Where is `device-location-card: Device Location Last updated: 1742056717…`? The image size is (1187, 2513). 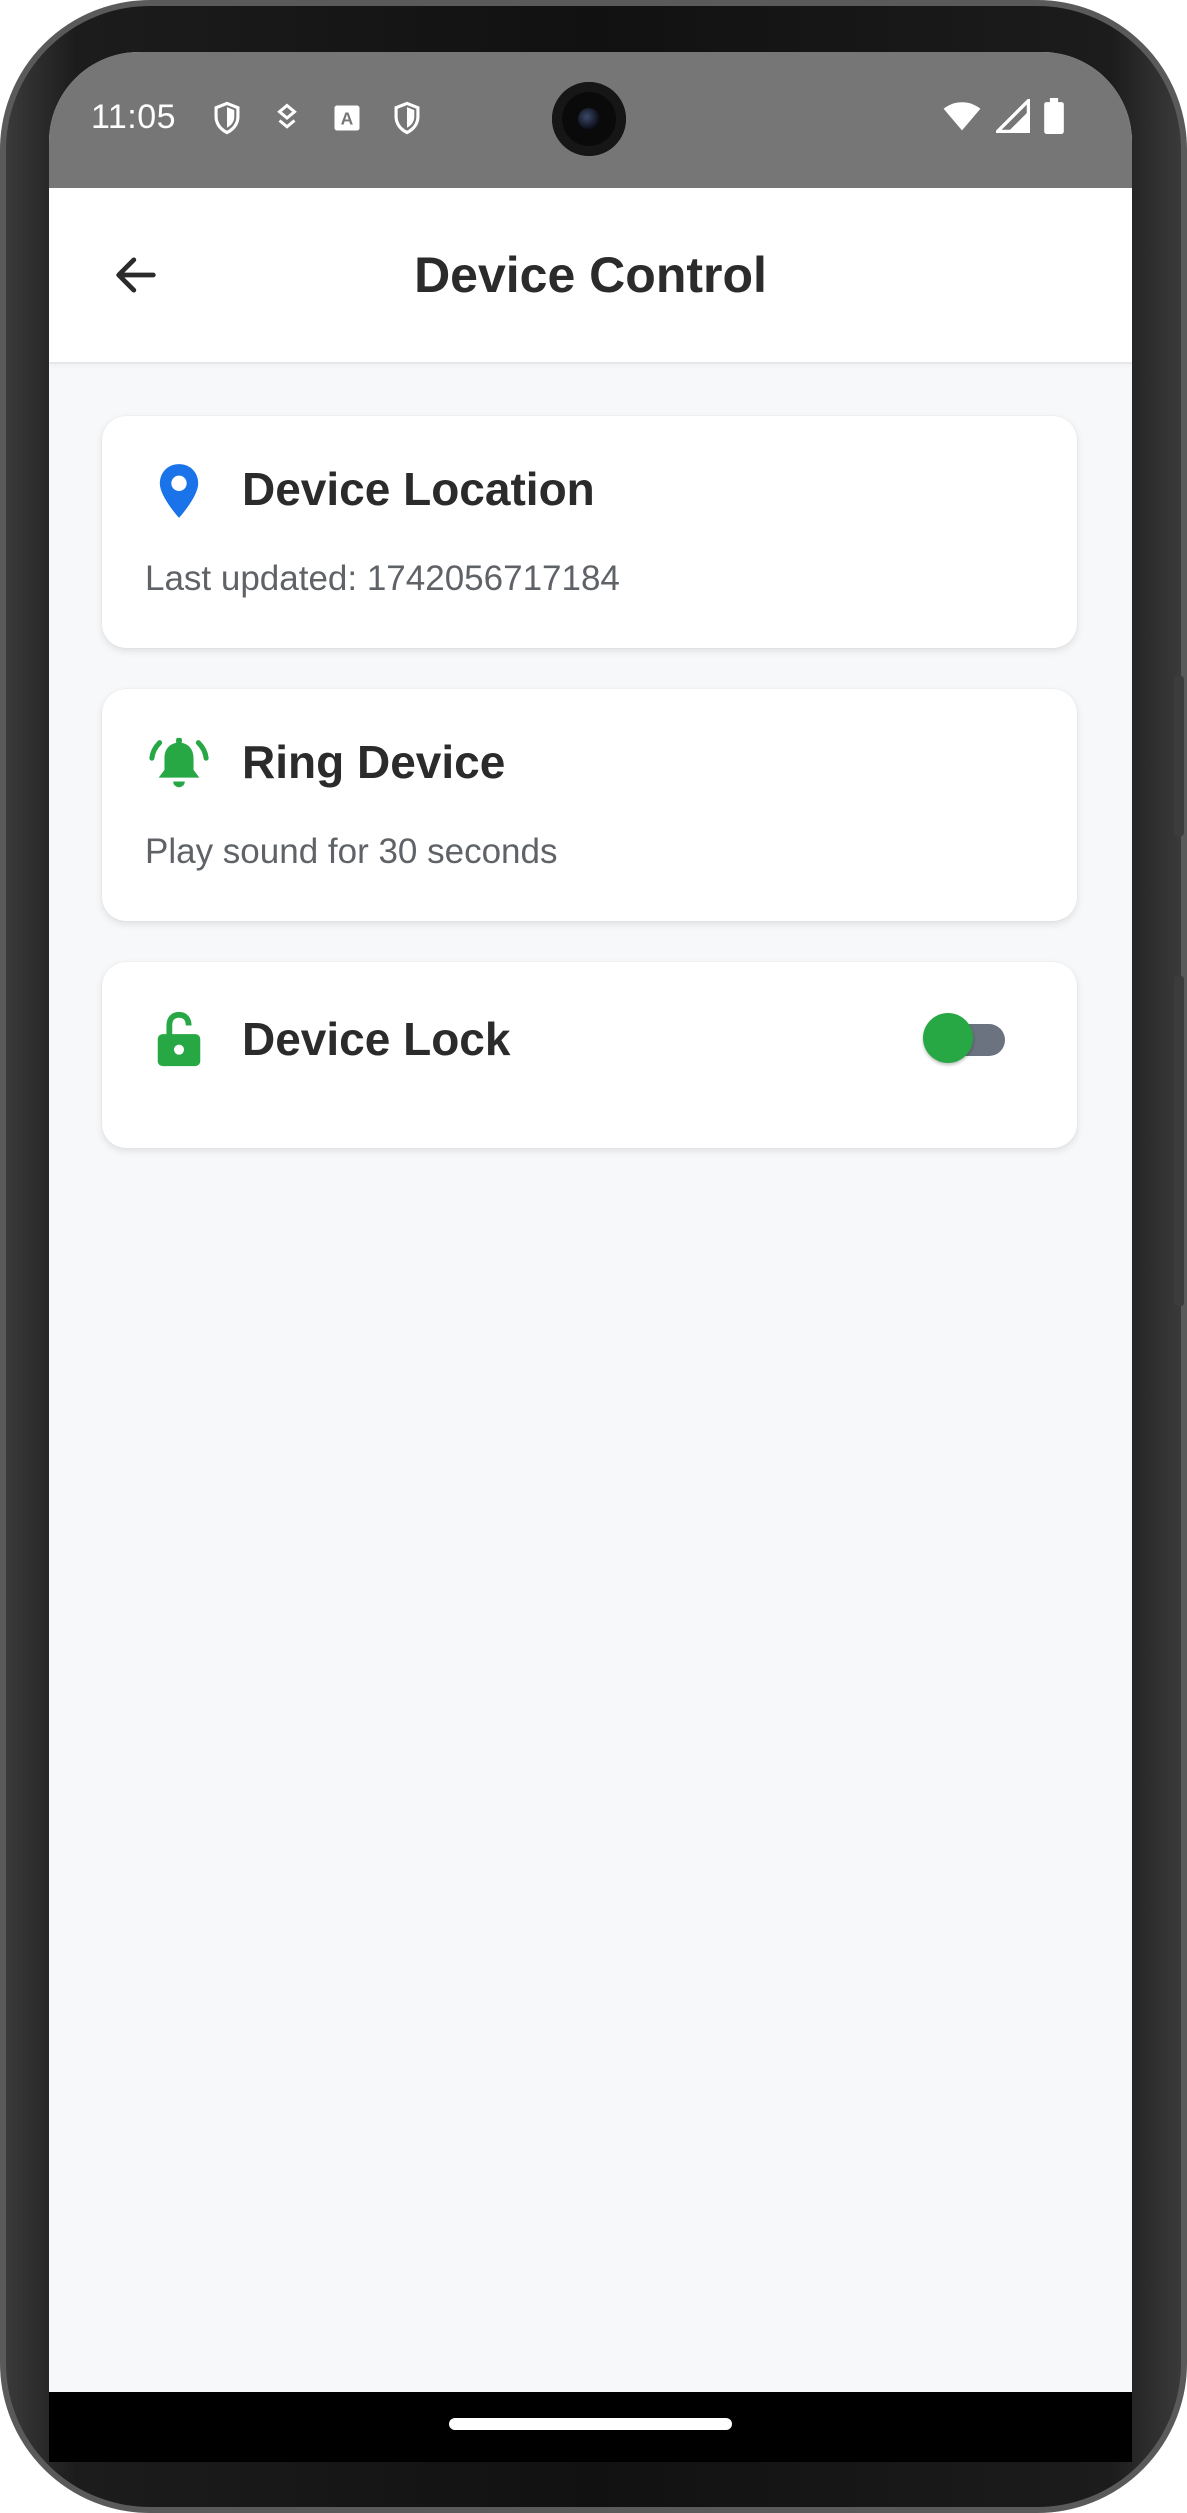 device-location-card: Device Location Last updated: 1742056717… is located at coordinates (589, 532).